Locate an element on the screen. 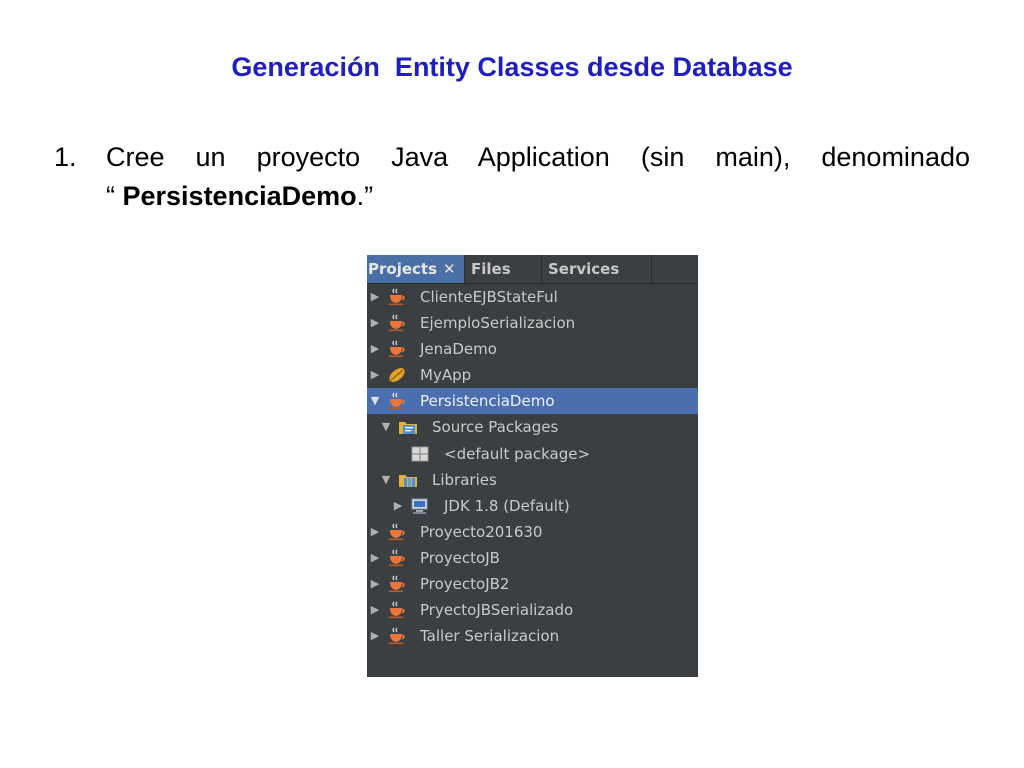 Image resolution: width=1024 pixels, height=768 pixels. tree-item-myapp: ▶ MyApp is located at coordinates (532, 375).